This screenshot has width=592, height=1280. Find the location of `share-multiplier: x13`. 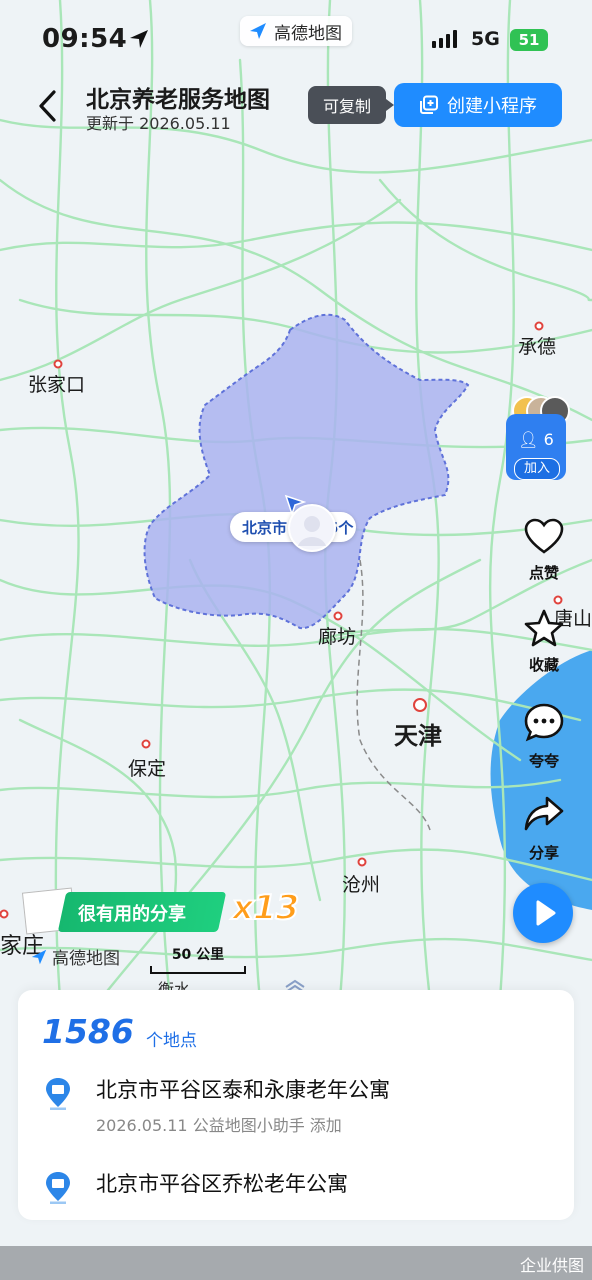

share-multiplier: x13 is located at coordinates (265, 908).